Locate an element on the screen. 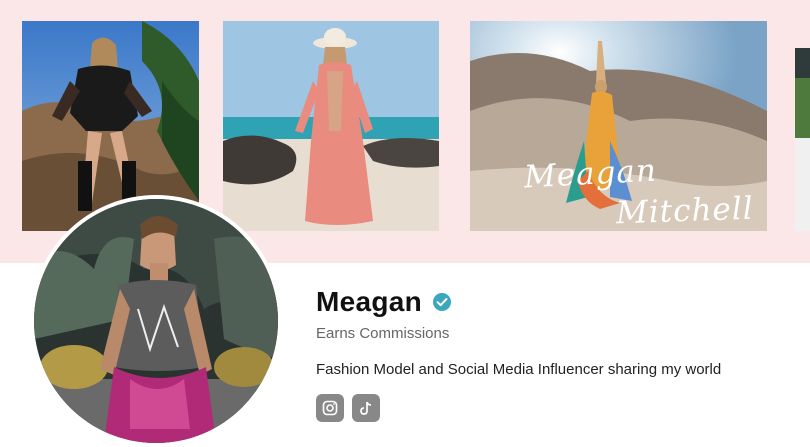  profile-name: Meagan is located at coordinates (369, 301).